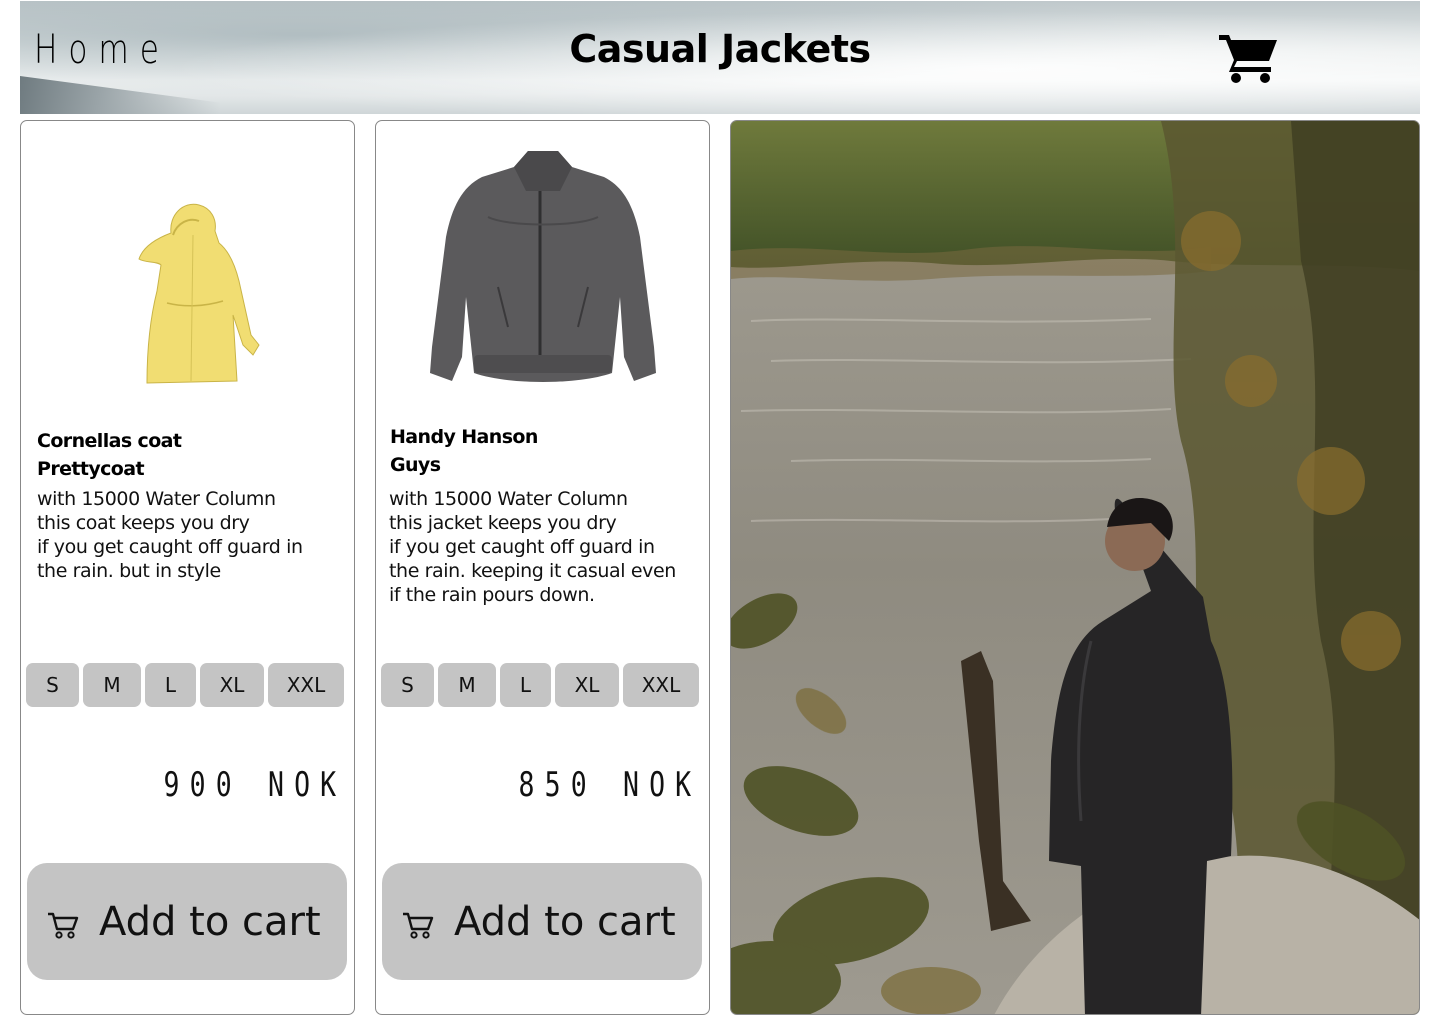 This screenshot has height=1025, width=1440. Describe the element at coordinates (109, 455) in the screenshot. I see `product-name: Cornellas coat Prettycoat` at that location.